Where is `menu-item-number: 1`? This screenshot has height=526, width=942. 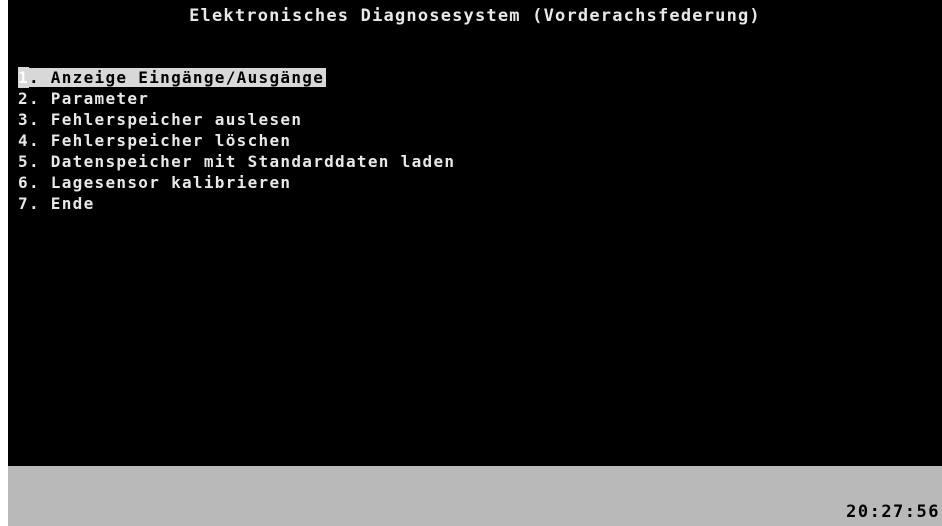
menu-item-number: 1 is located at coordinates (23, 77).